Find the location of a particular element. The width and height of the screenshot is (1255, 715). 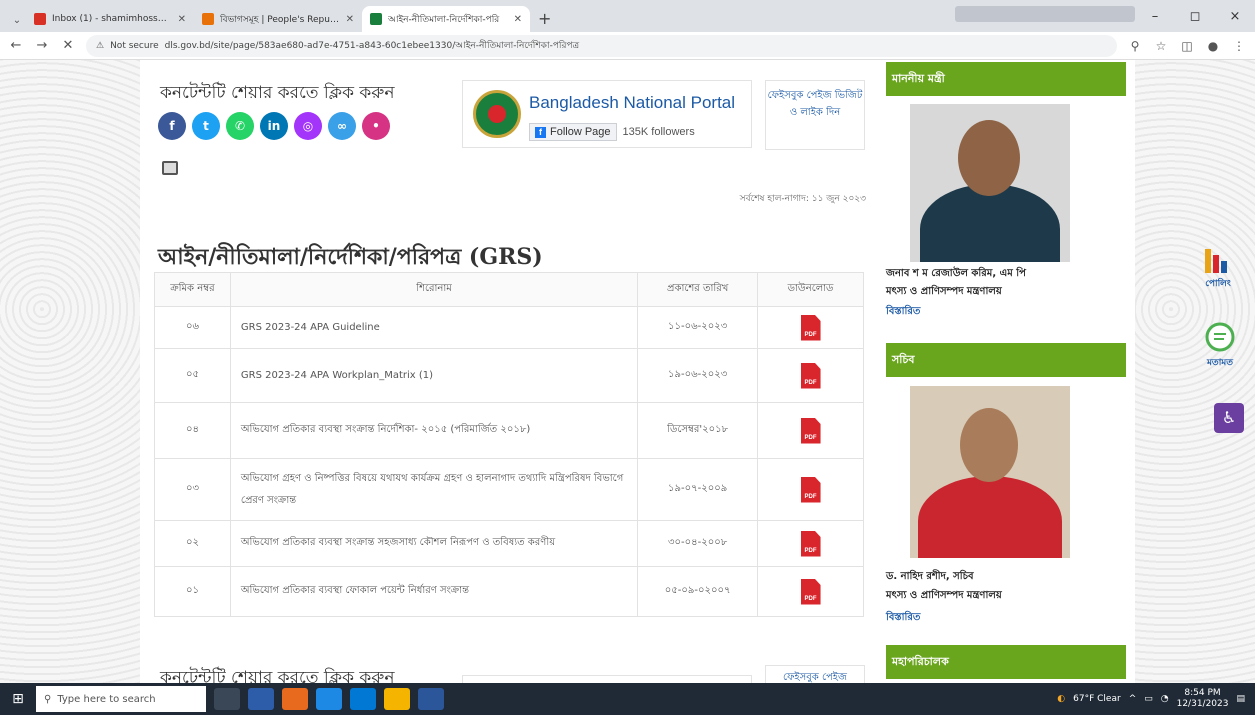

clock-time: 8:54 PM is located at coordinates (1202, 693).